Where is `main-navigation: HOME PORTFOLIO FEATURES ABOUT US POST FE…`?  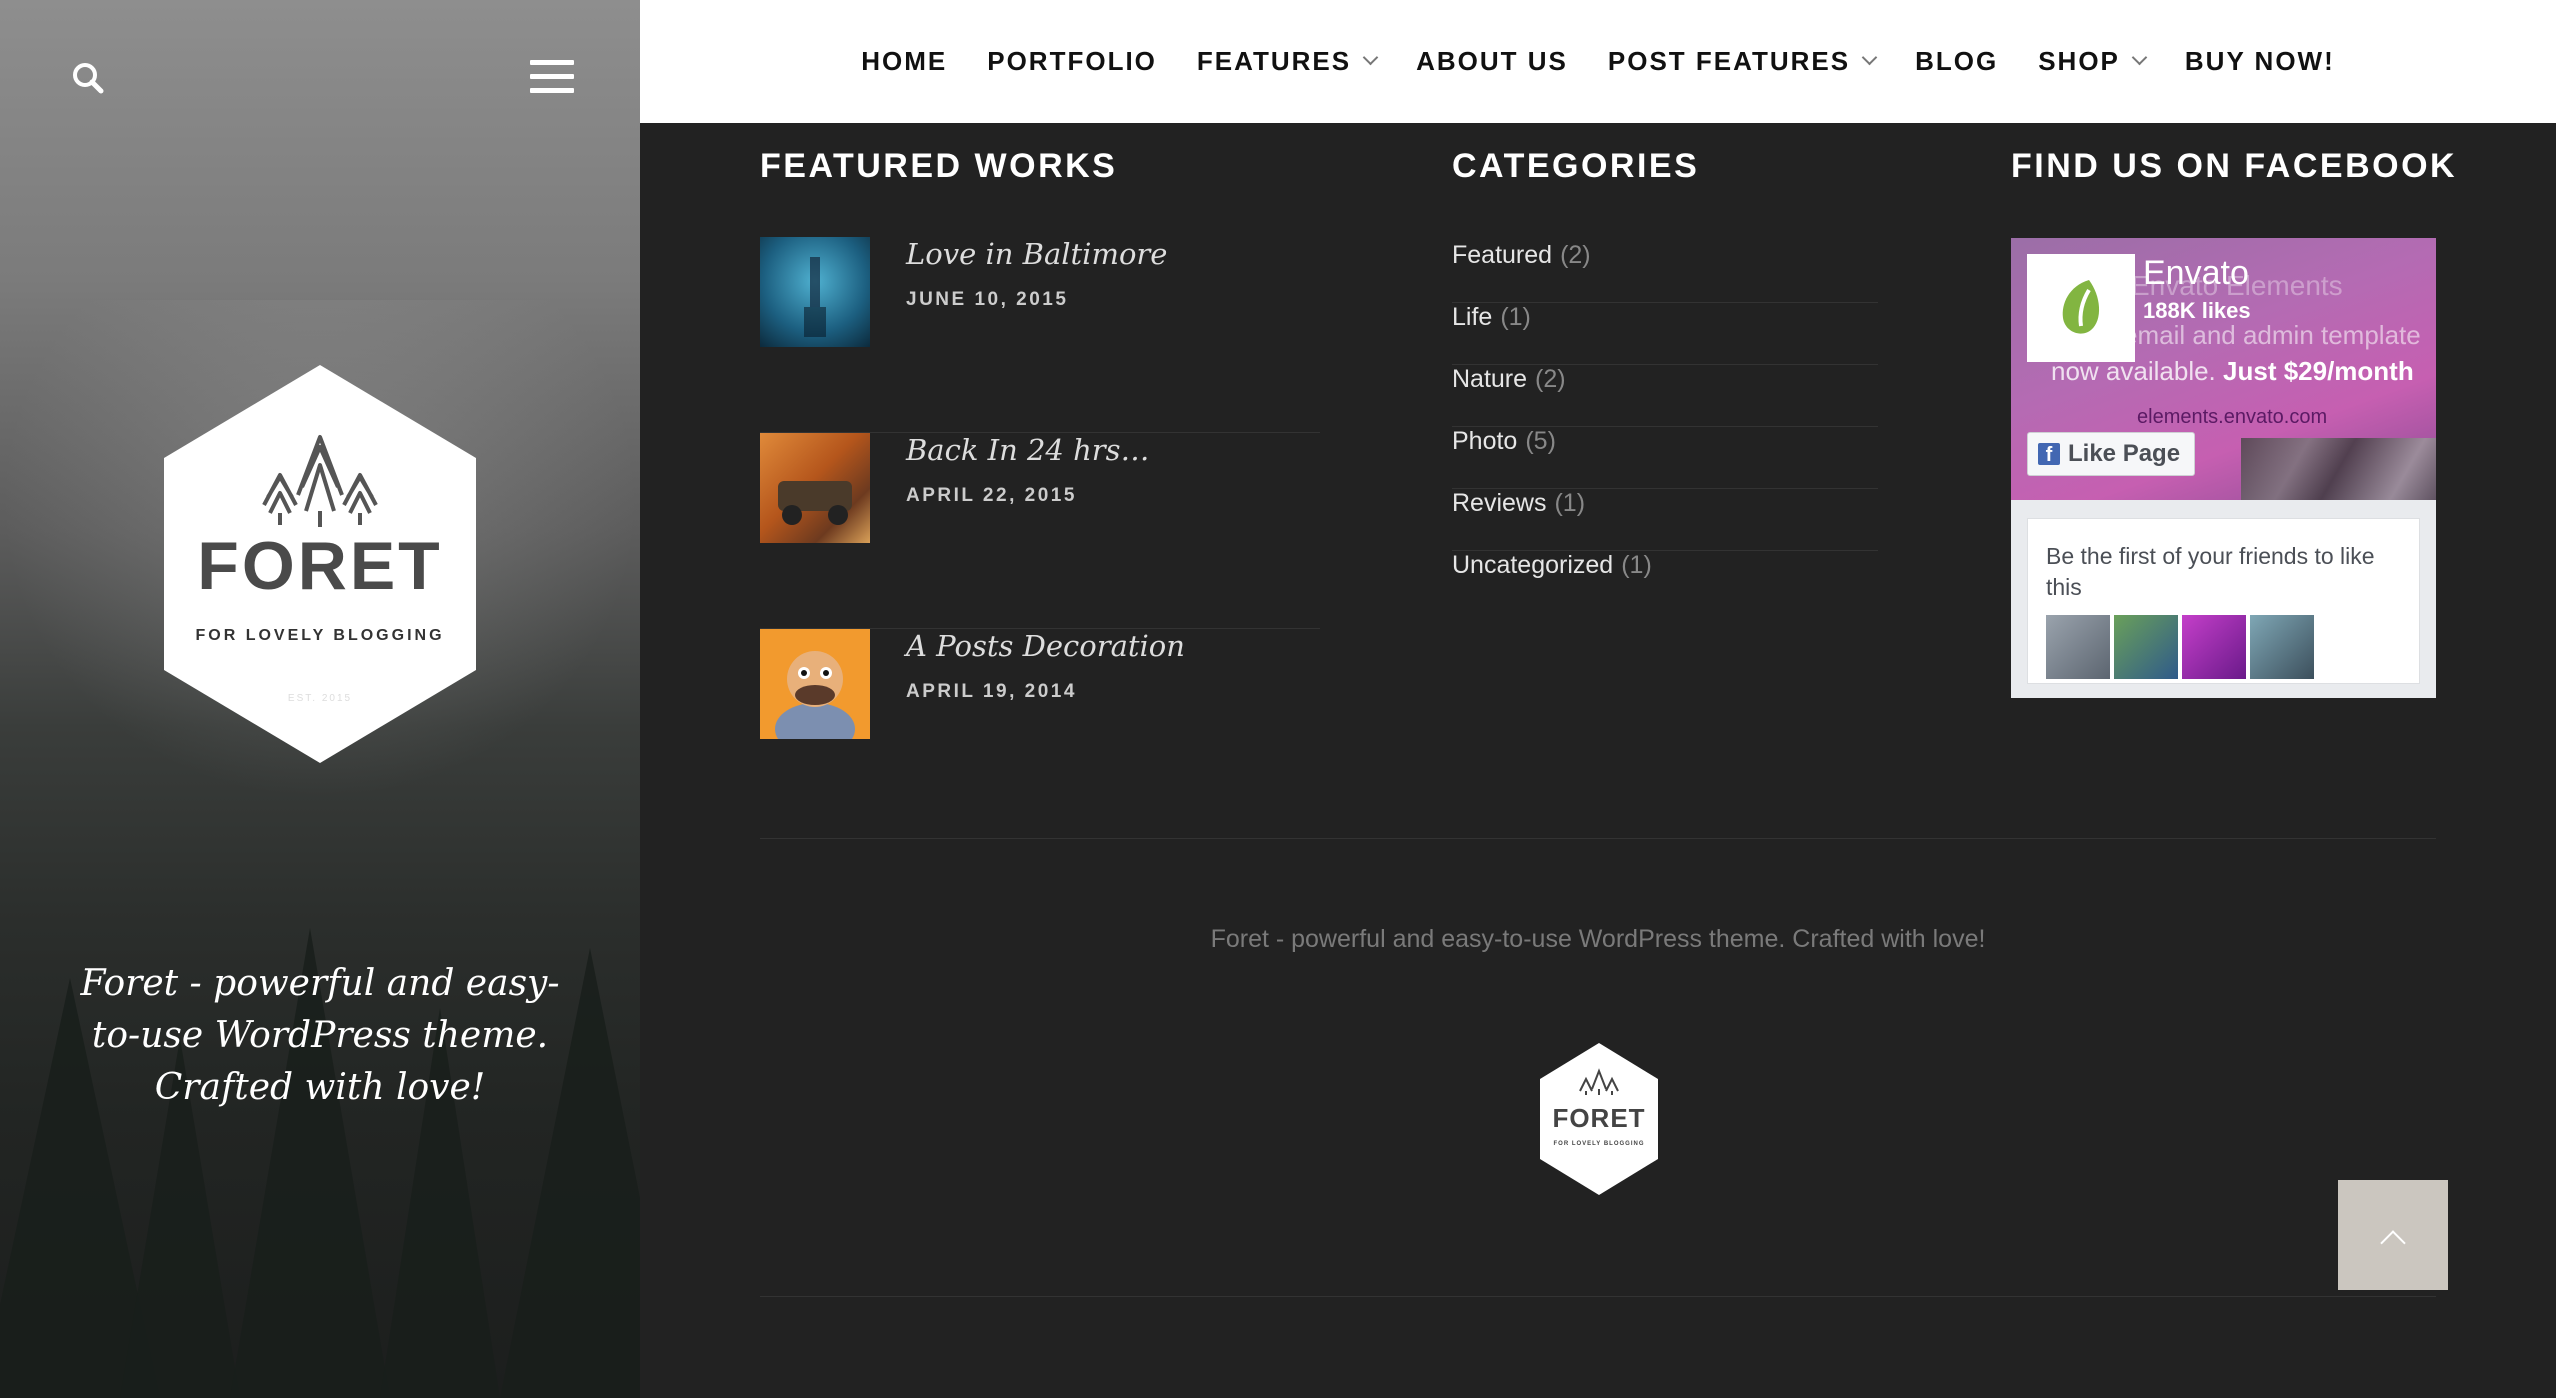 main-navigation: HOME PORTFOLIO FEATURES ABOUT US POST FE… is located at coordinates (1598, 61).